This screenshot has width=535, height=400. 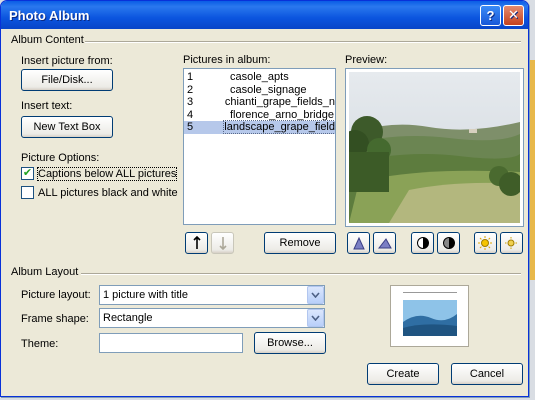 I want to click on rotate-right-icon, so click(x=384, y=243).